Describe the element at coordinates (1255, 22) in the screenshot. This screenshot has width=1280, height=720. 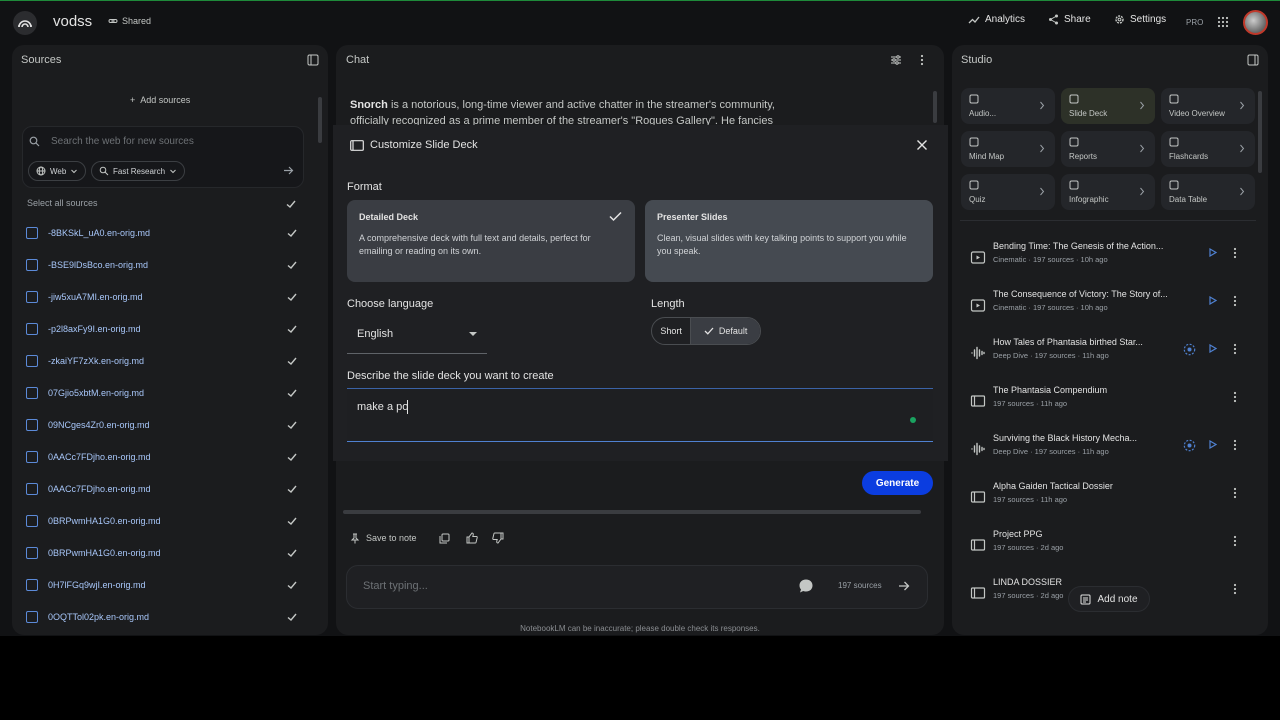
I see `avatar` at that location.